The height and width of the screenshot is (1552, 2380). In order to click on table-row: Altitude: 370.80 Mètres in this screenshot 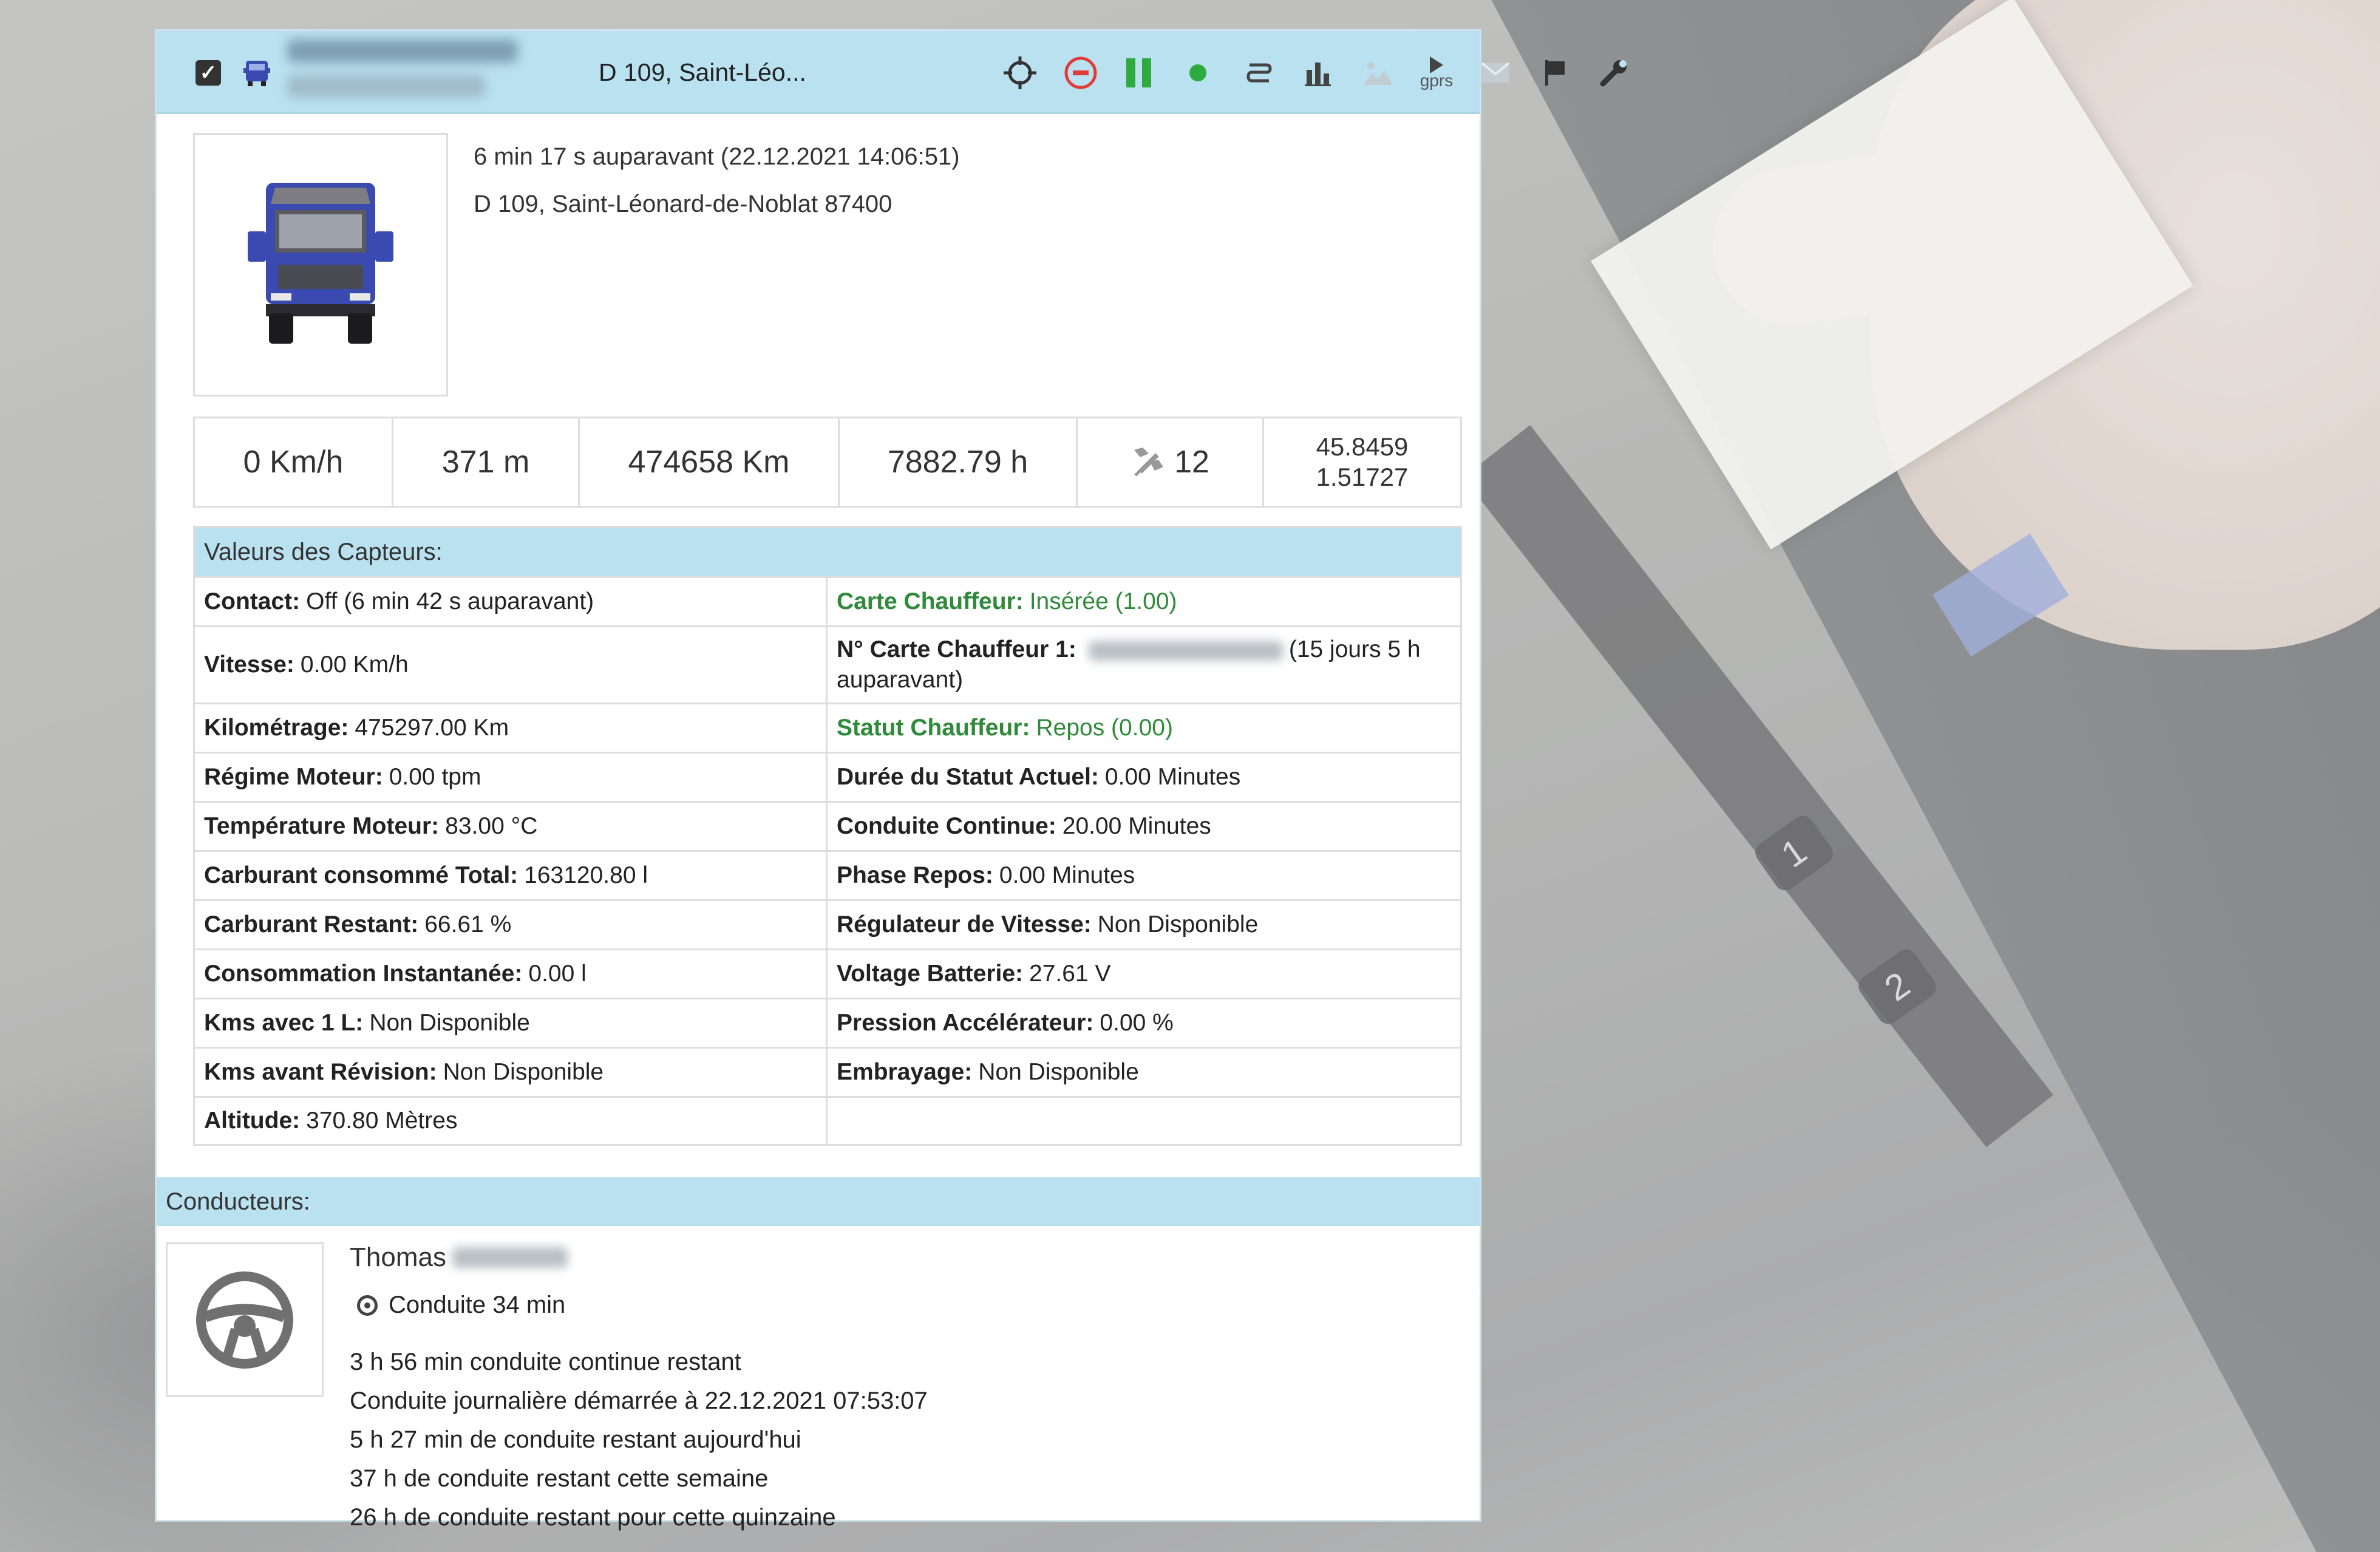, I will do `click(827, 1120)`.